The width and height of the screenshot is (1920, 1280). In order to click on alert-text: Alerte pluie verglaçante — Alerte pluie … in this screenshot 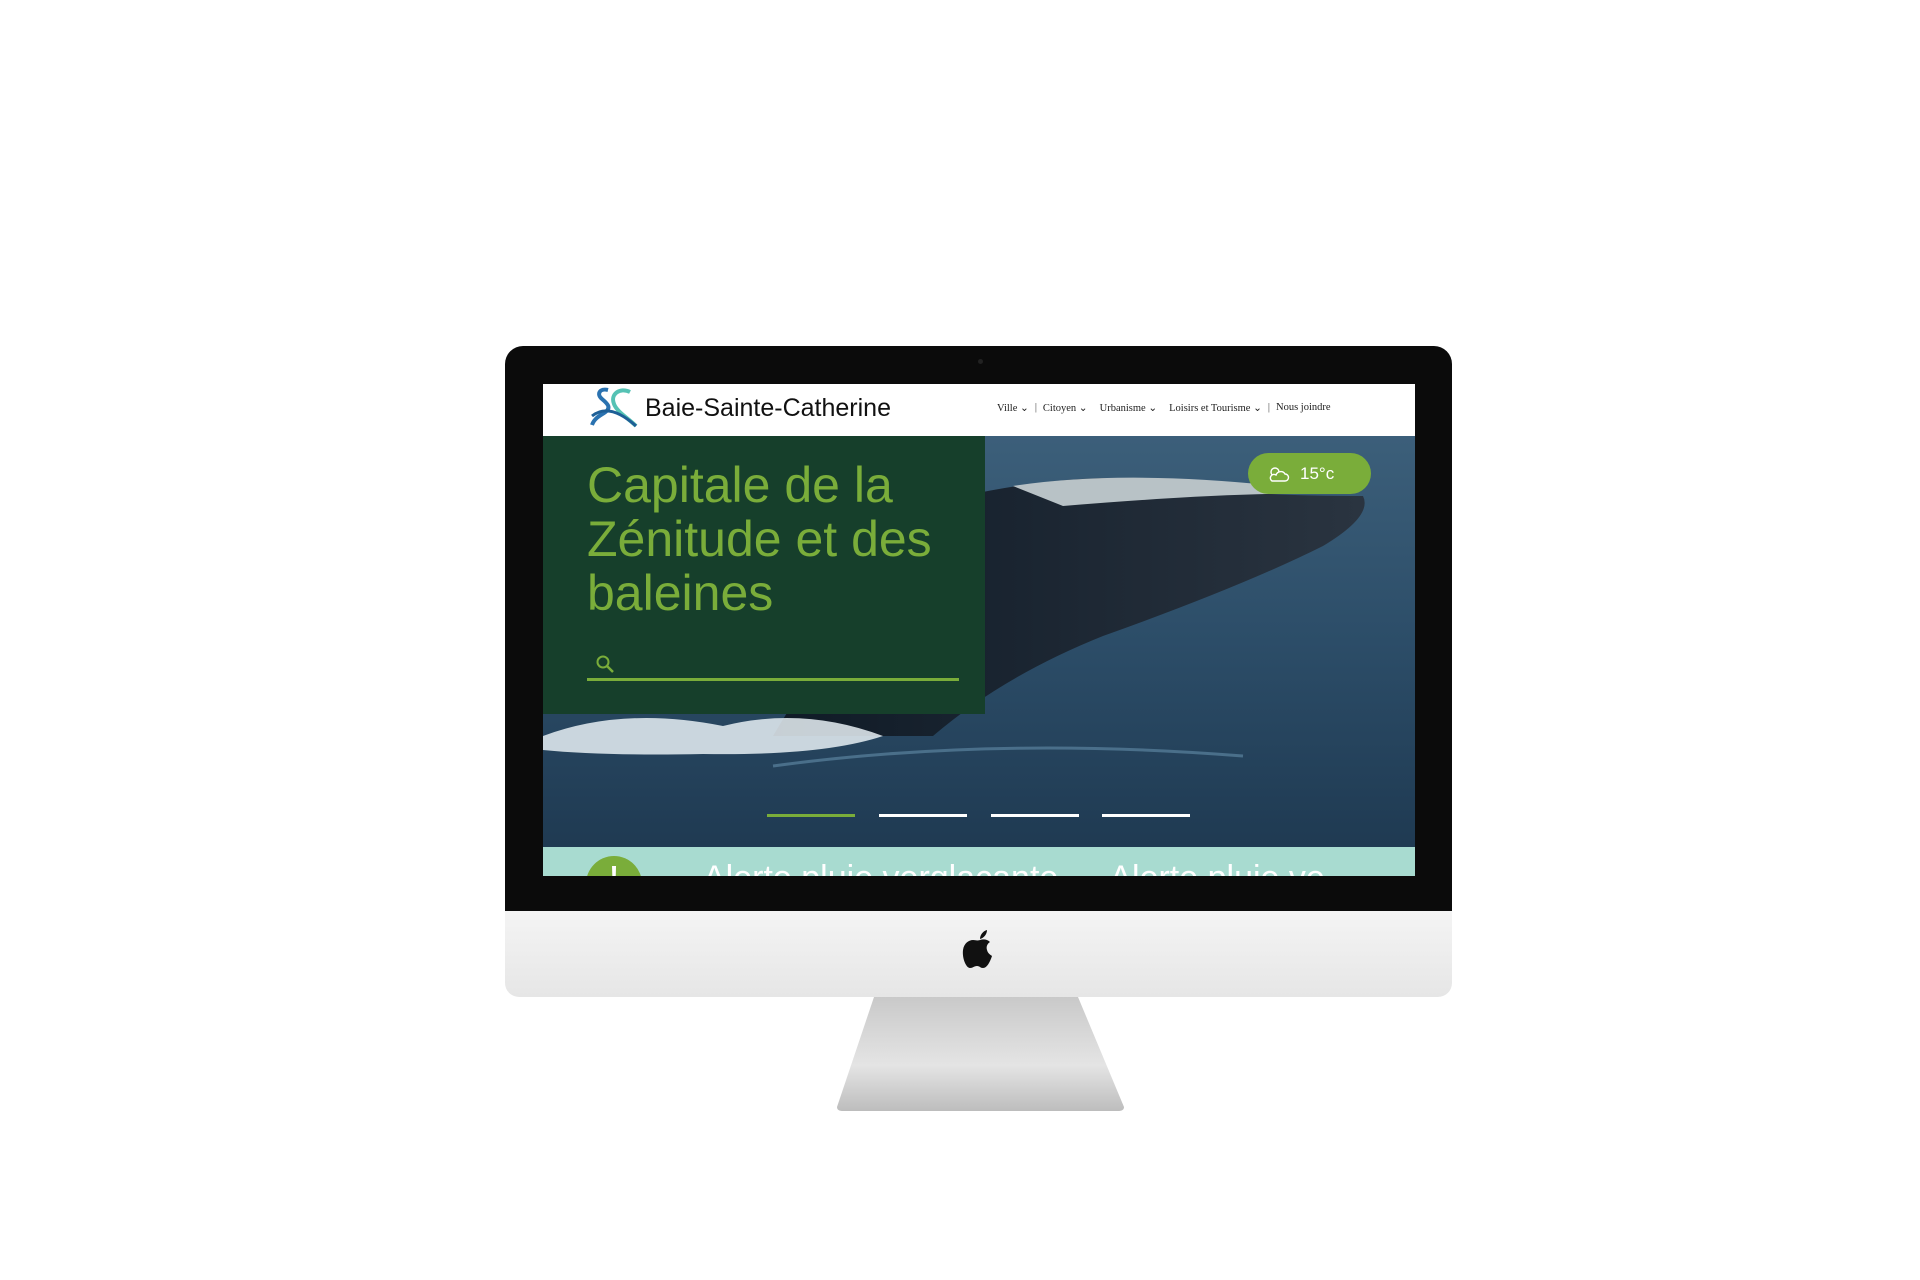, I will do `click(1014, 867)`.